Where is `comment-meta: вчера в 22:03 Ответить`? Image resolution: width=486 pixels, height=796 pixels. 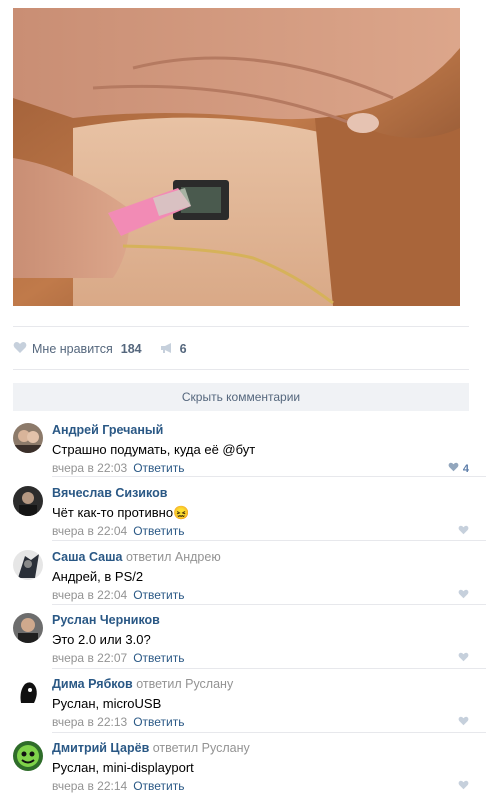 comment-meta: вчера в 22:03 Ответить is located at coordinates (260, 468).